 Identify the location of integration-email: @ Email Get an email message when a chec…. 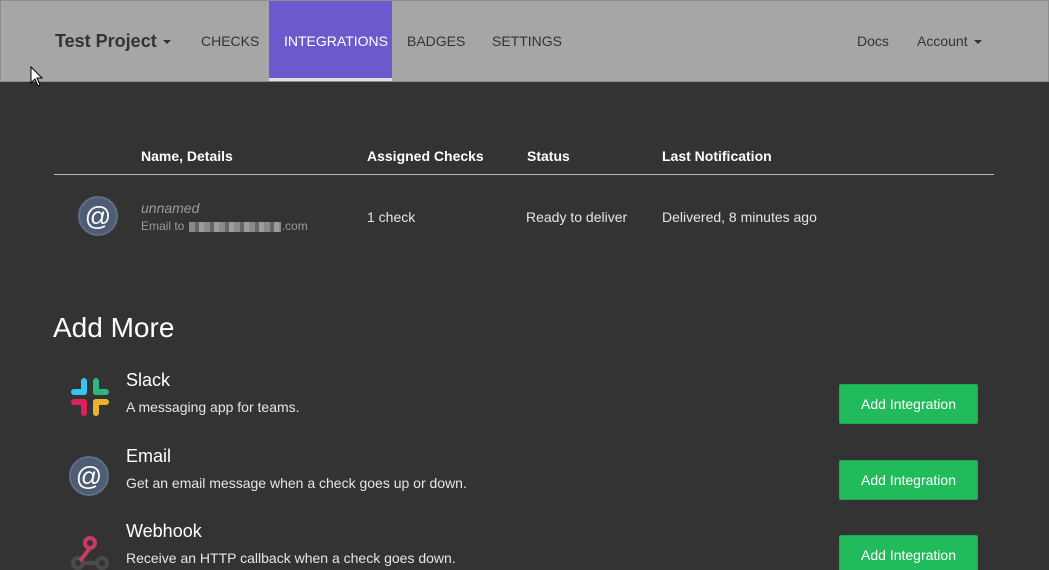
(524, 481).